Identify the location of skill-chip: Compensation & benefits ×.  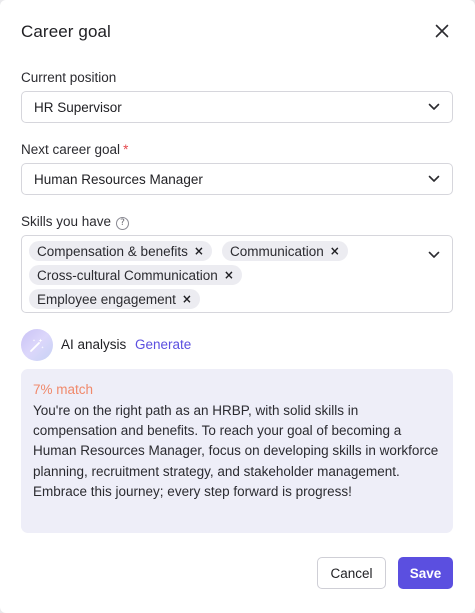
(120, 251).